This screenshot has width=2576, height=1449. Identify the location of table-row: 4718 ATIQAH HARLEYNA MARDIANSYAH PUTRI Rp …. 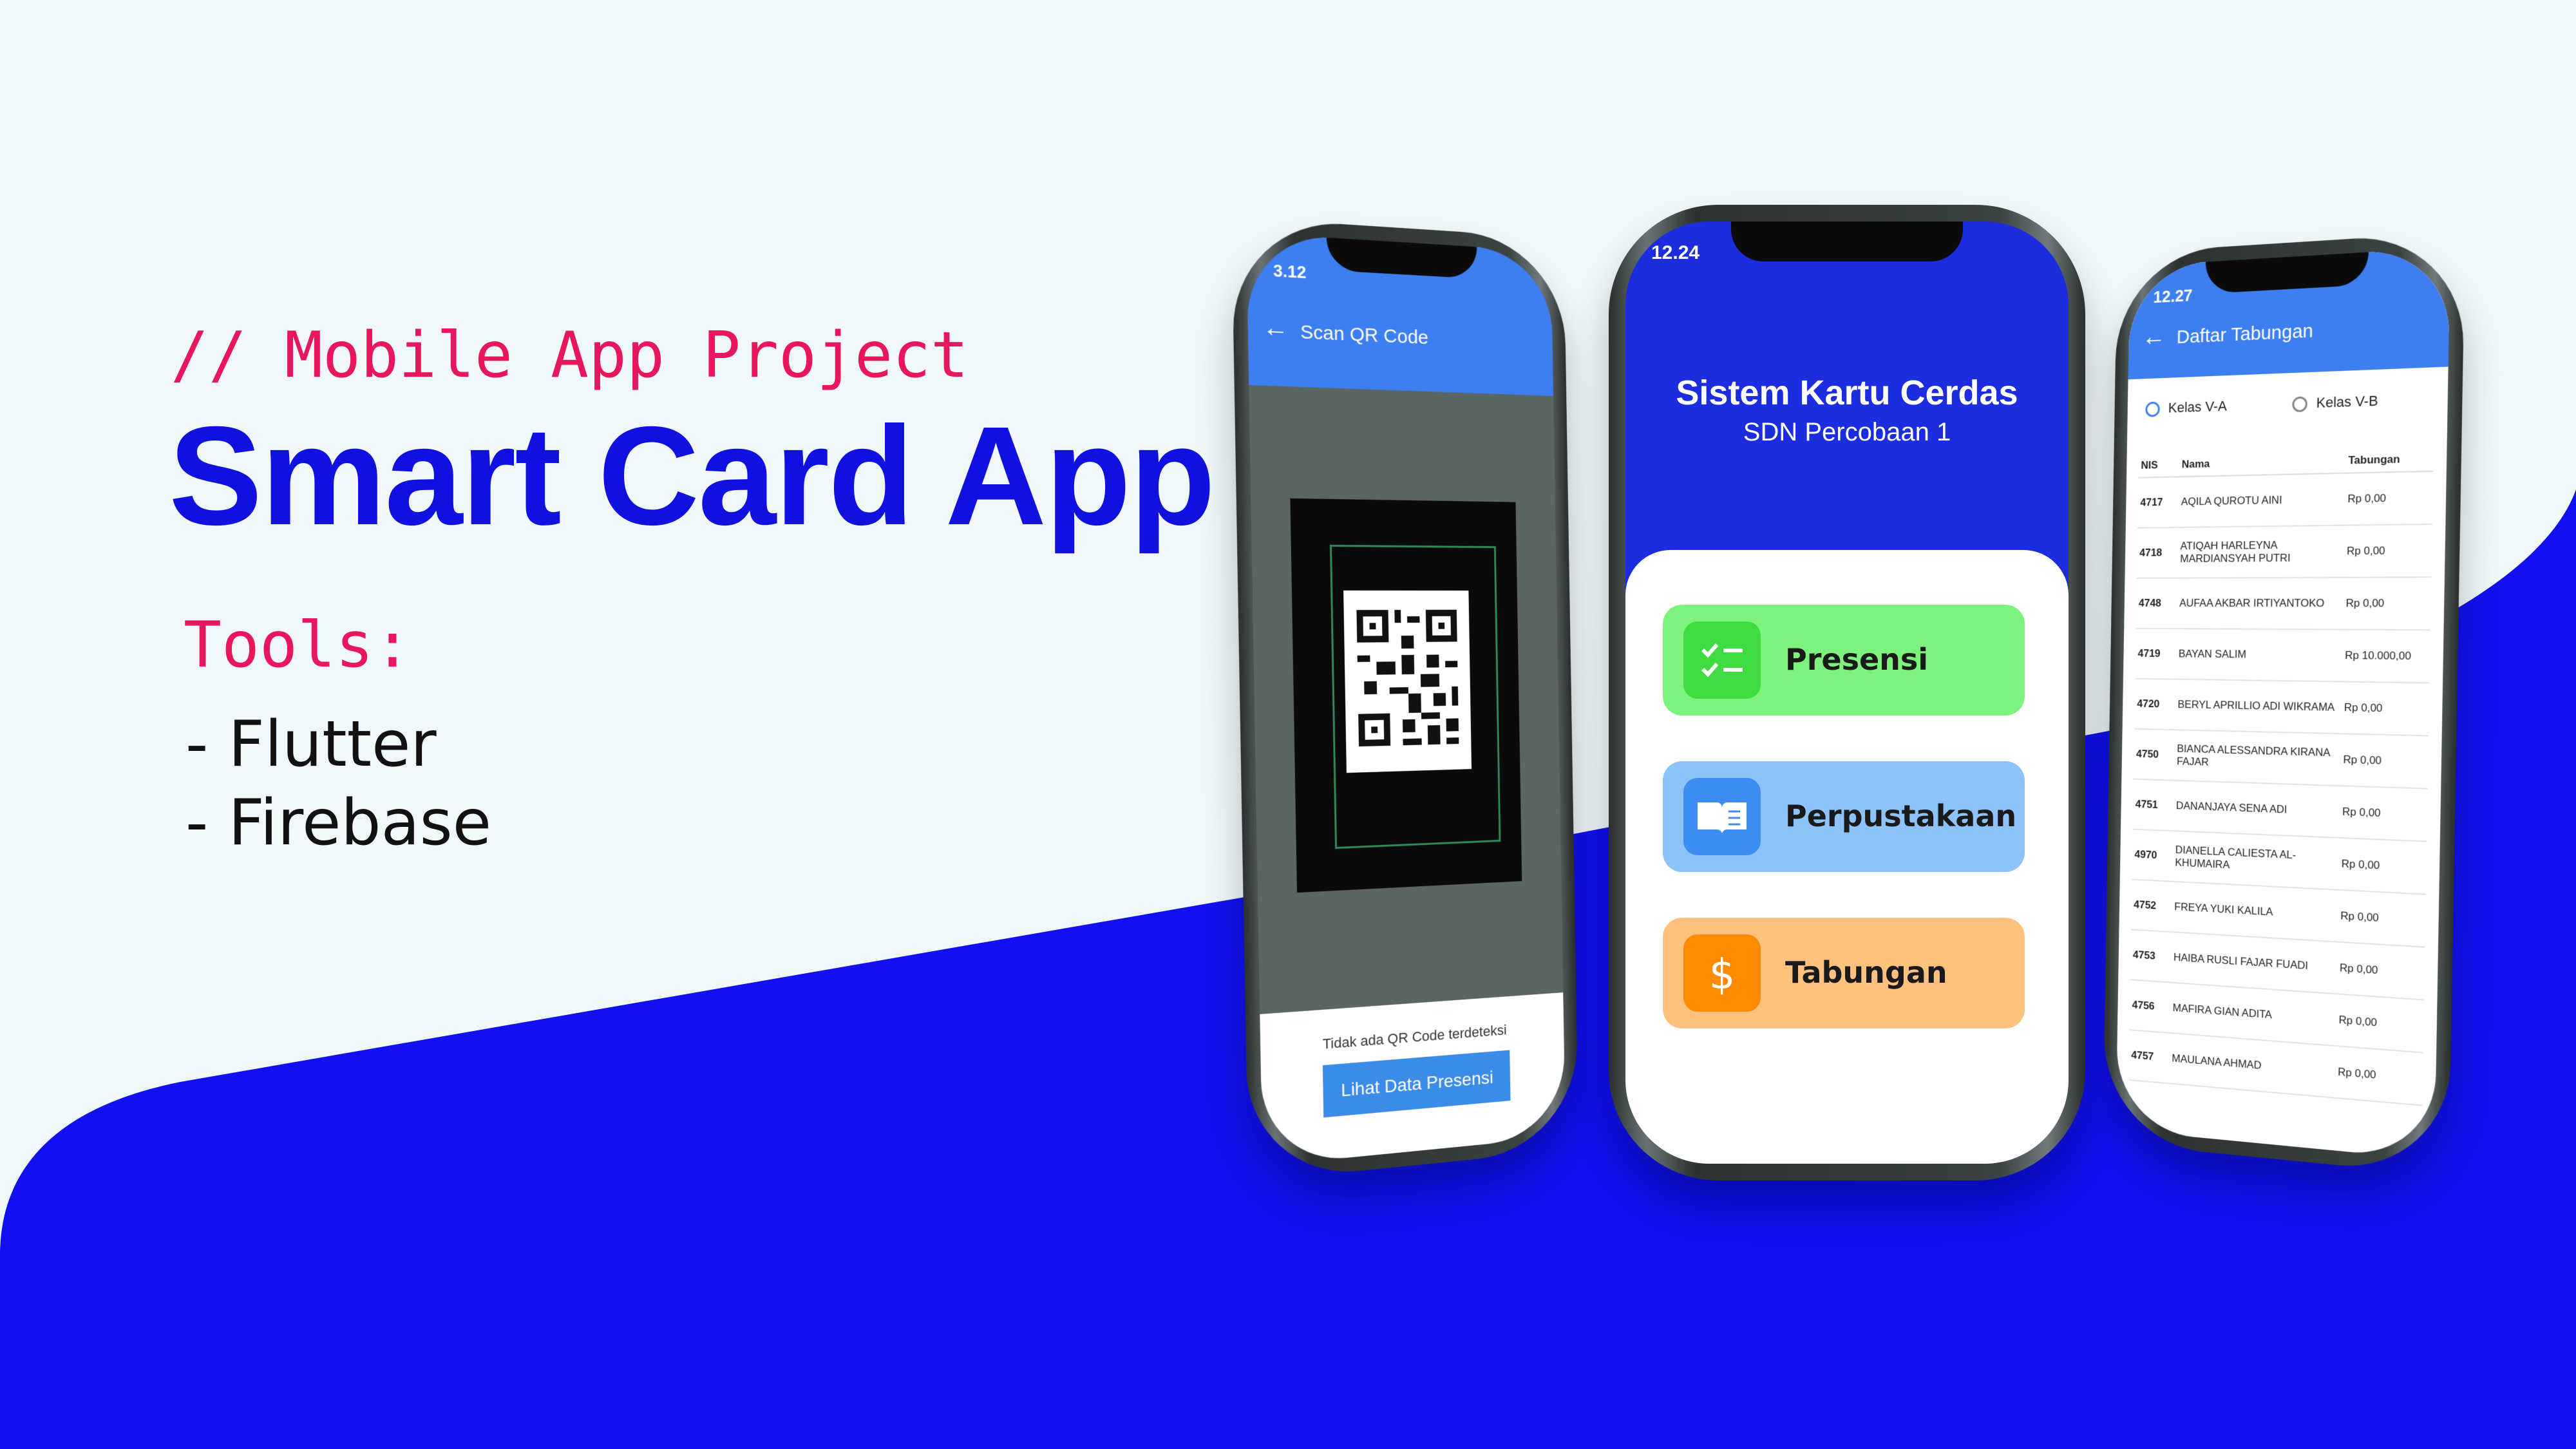
(2284, 551).